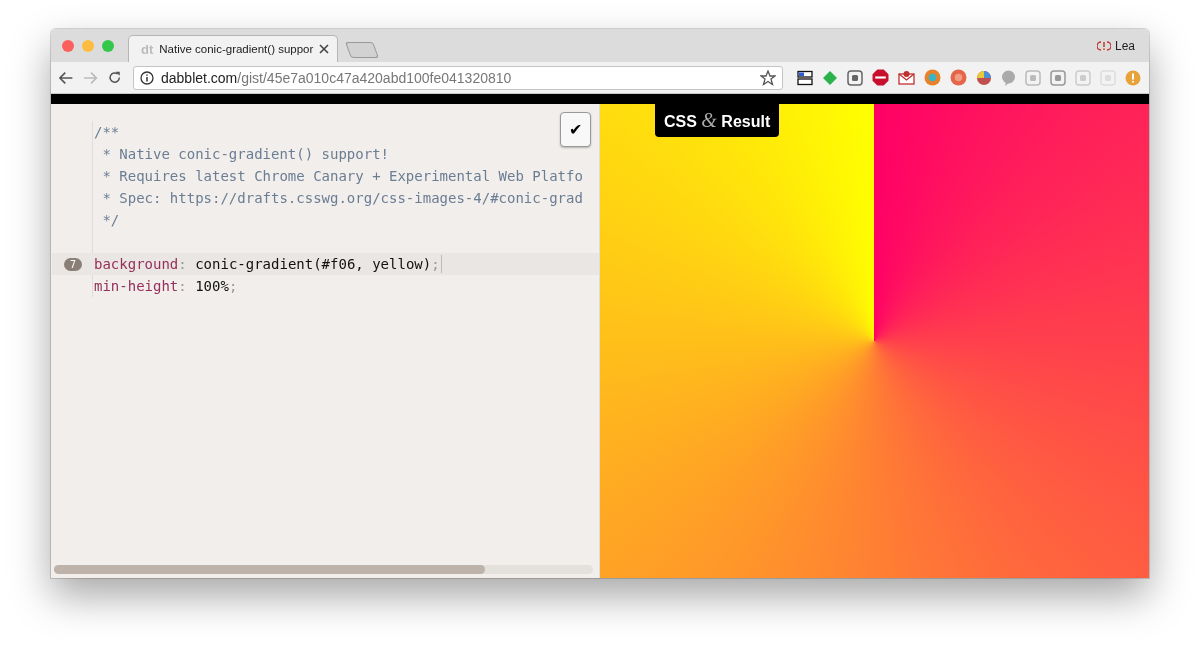 Image resolution: width=1200 pixels, height=651 pixels. I want to click on tab-title: Native conic-gradient() suppor, so click(236, 49).